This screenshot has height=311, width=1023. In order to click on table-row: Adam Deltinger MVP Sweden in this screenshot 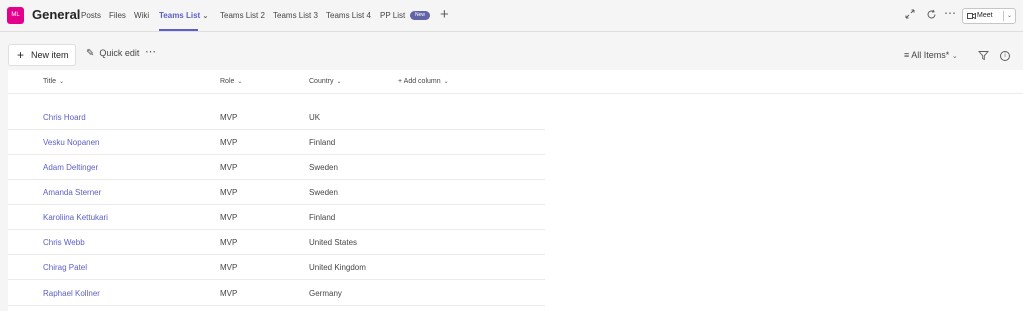, I will do `click(276, 167)`.